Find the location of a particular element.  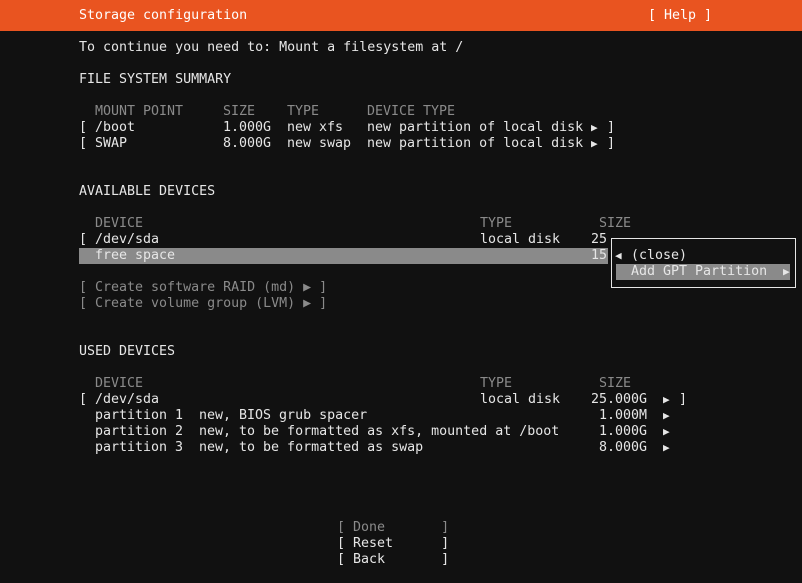

used-devices-heading: USED DEVICES is located at coordinates (127, 351).